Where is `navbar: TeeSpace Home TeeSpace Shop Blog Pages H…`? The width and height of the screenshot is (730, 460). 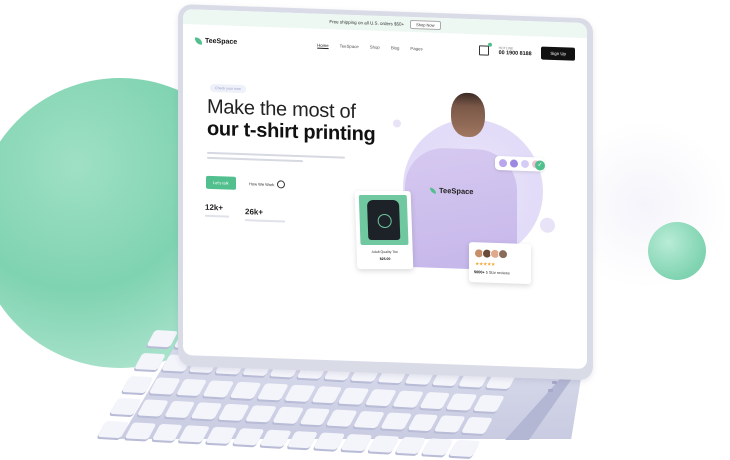 navbar: TeeSpace Home TeeSpace Shop Blog Pages H… is located at coordinates (385, 46).